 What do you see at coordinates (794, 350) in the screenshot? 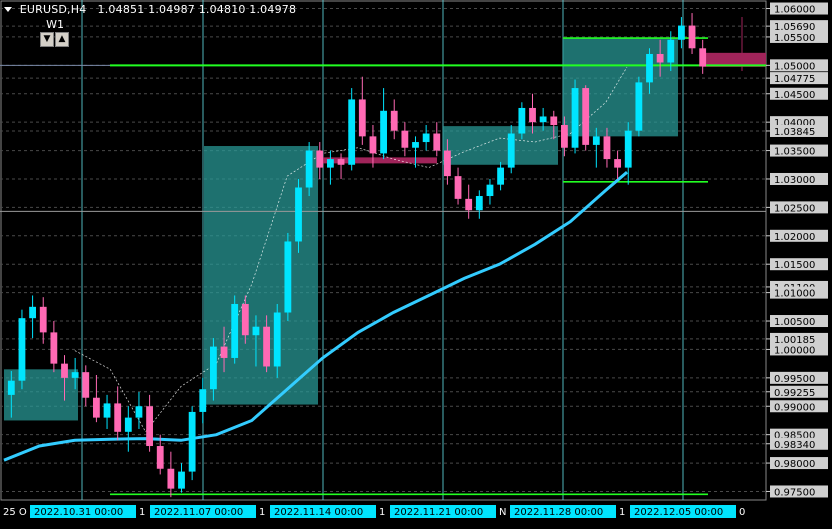
I see `price-tick-label: 1.00000` at bounding box center [794, 350].